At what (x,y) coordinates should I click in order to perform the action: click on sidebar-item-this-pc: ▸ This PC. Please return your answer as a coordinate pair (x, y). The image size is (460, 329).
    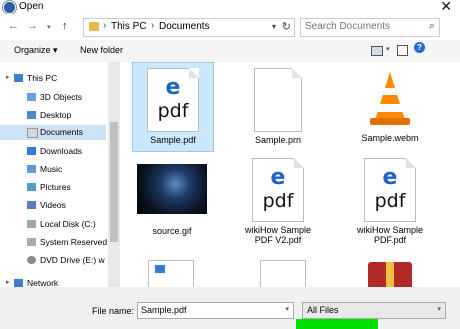
    Looking at the image, I should click on (53, 78).